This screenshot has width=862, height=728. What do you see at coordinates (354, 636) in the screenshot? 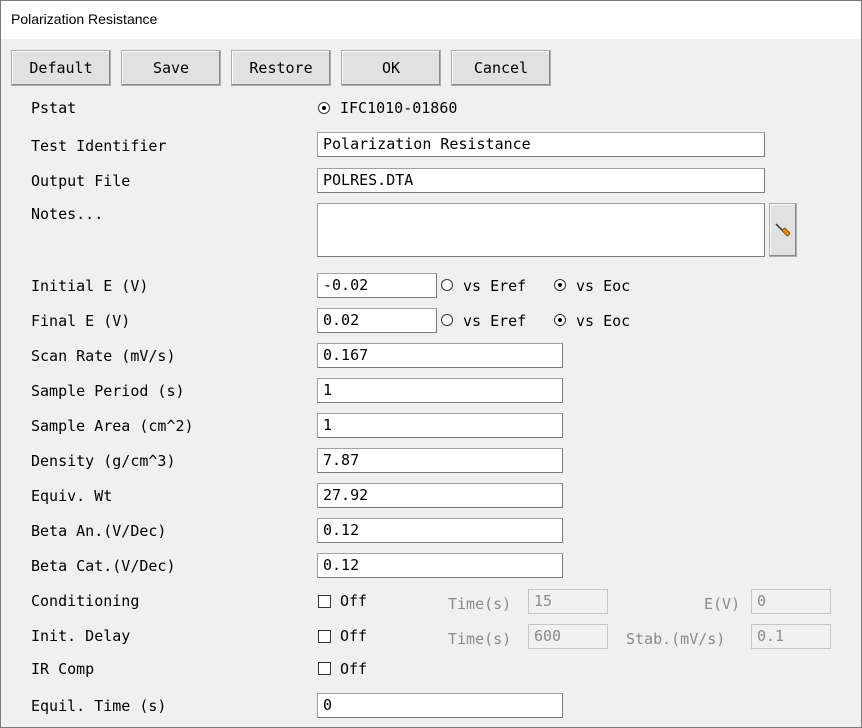
I see `init-delay-checkbox-label: Off` at bounding box center [354, 636].